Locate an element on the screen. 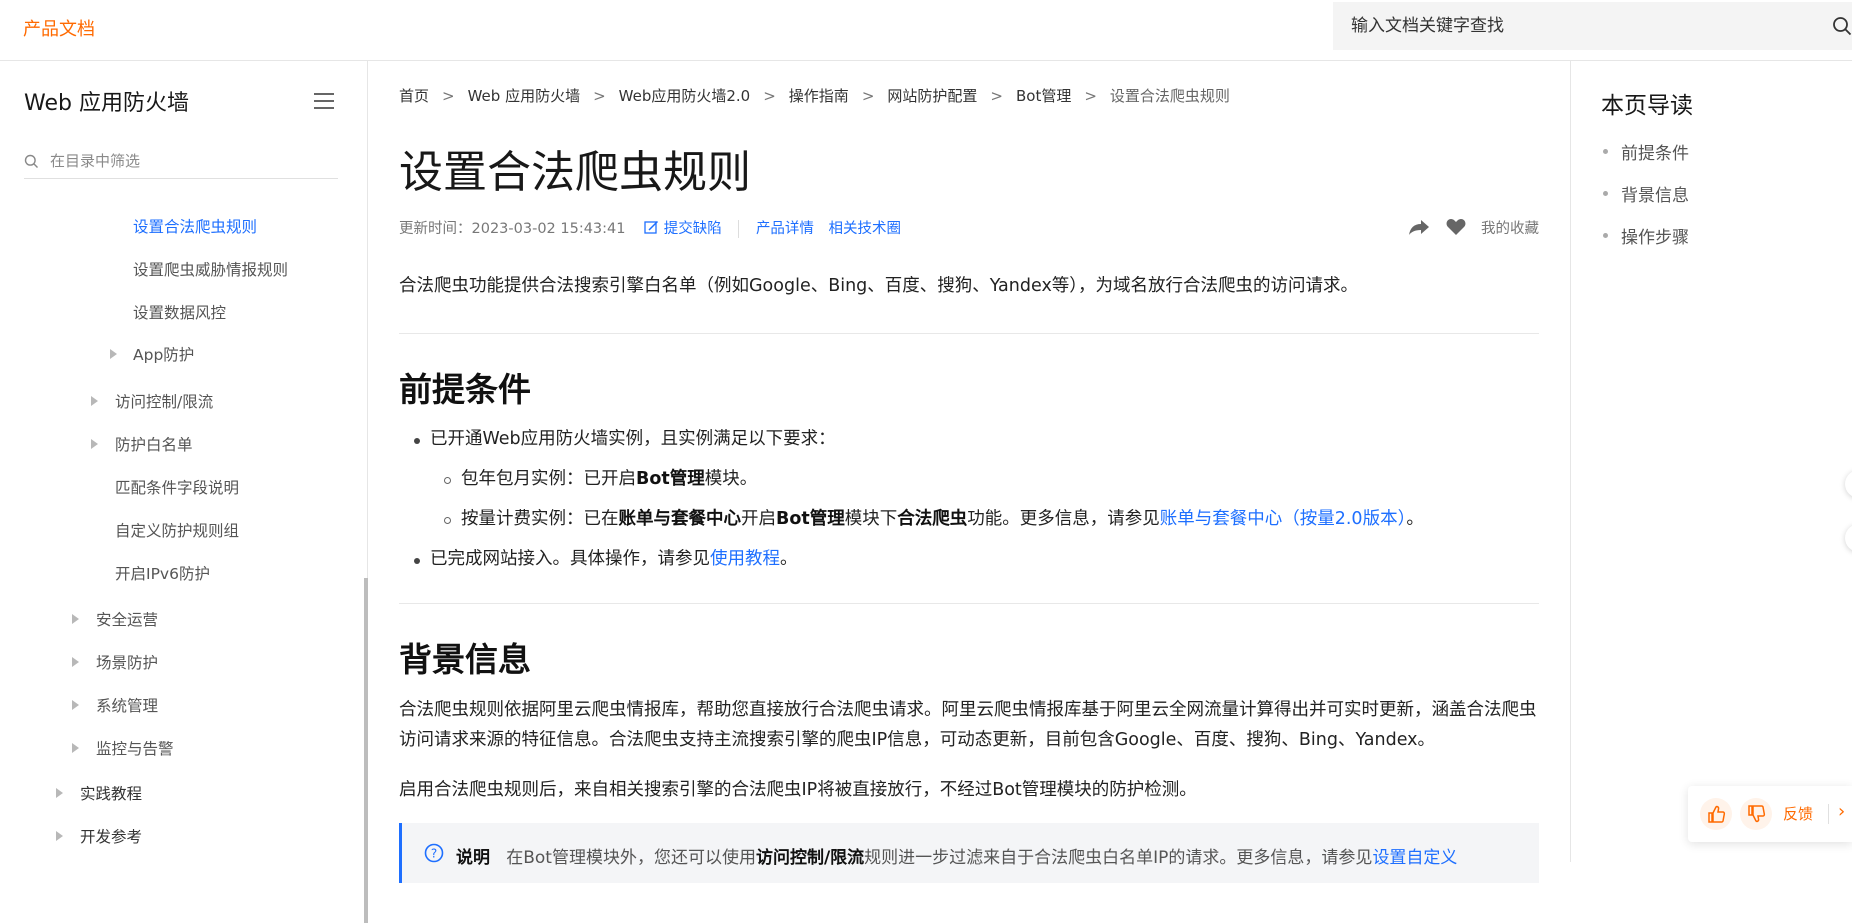  sidebar-filter-input is located at coordinates (190, 161).